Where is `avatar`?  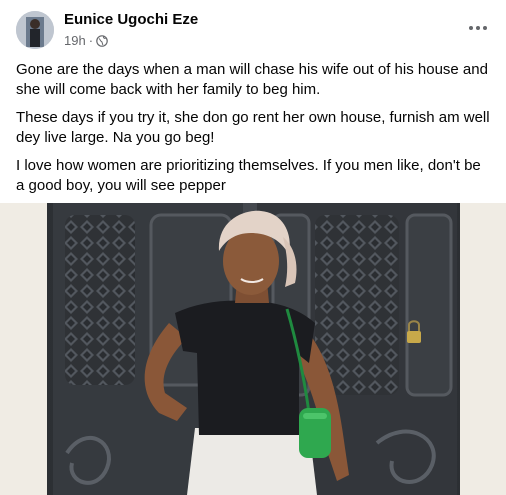
avatar is located at coordinates (35, 30).